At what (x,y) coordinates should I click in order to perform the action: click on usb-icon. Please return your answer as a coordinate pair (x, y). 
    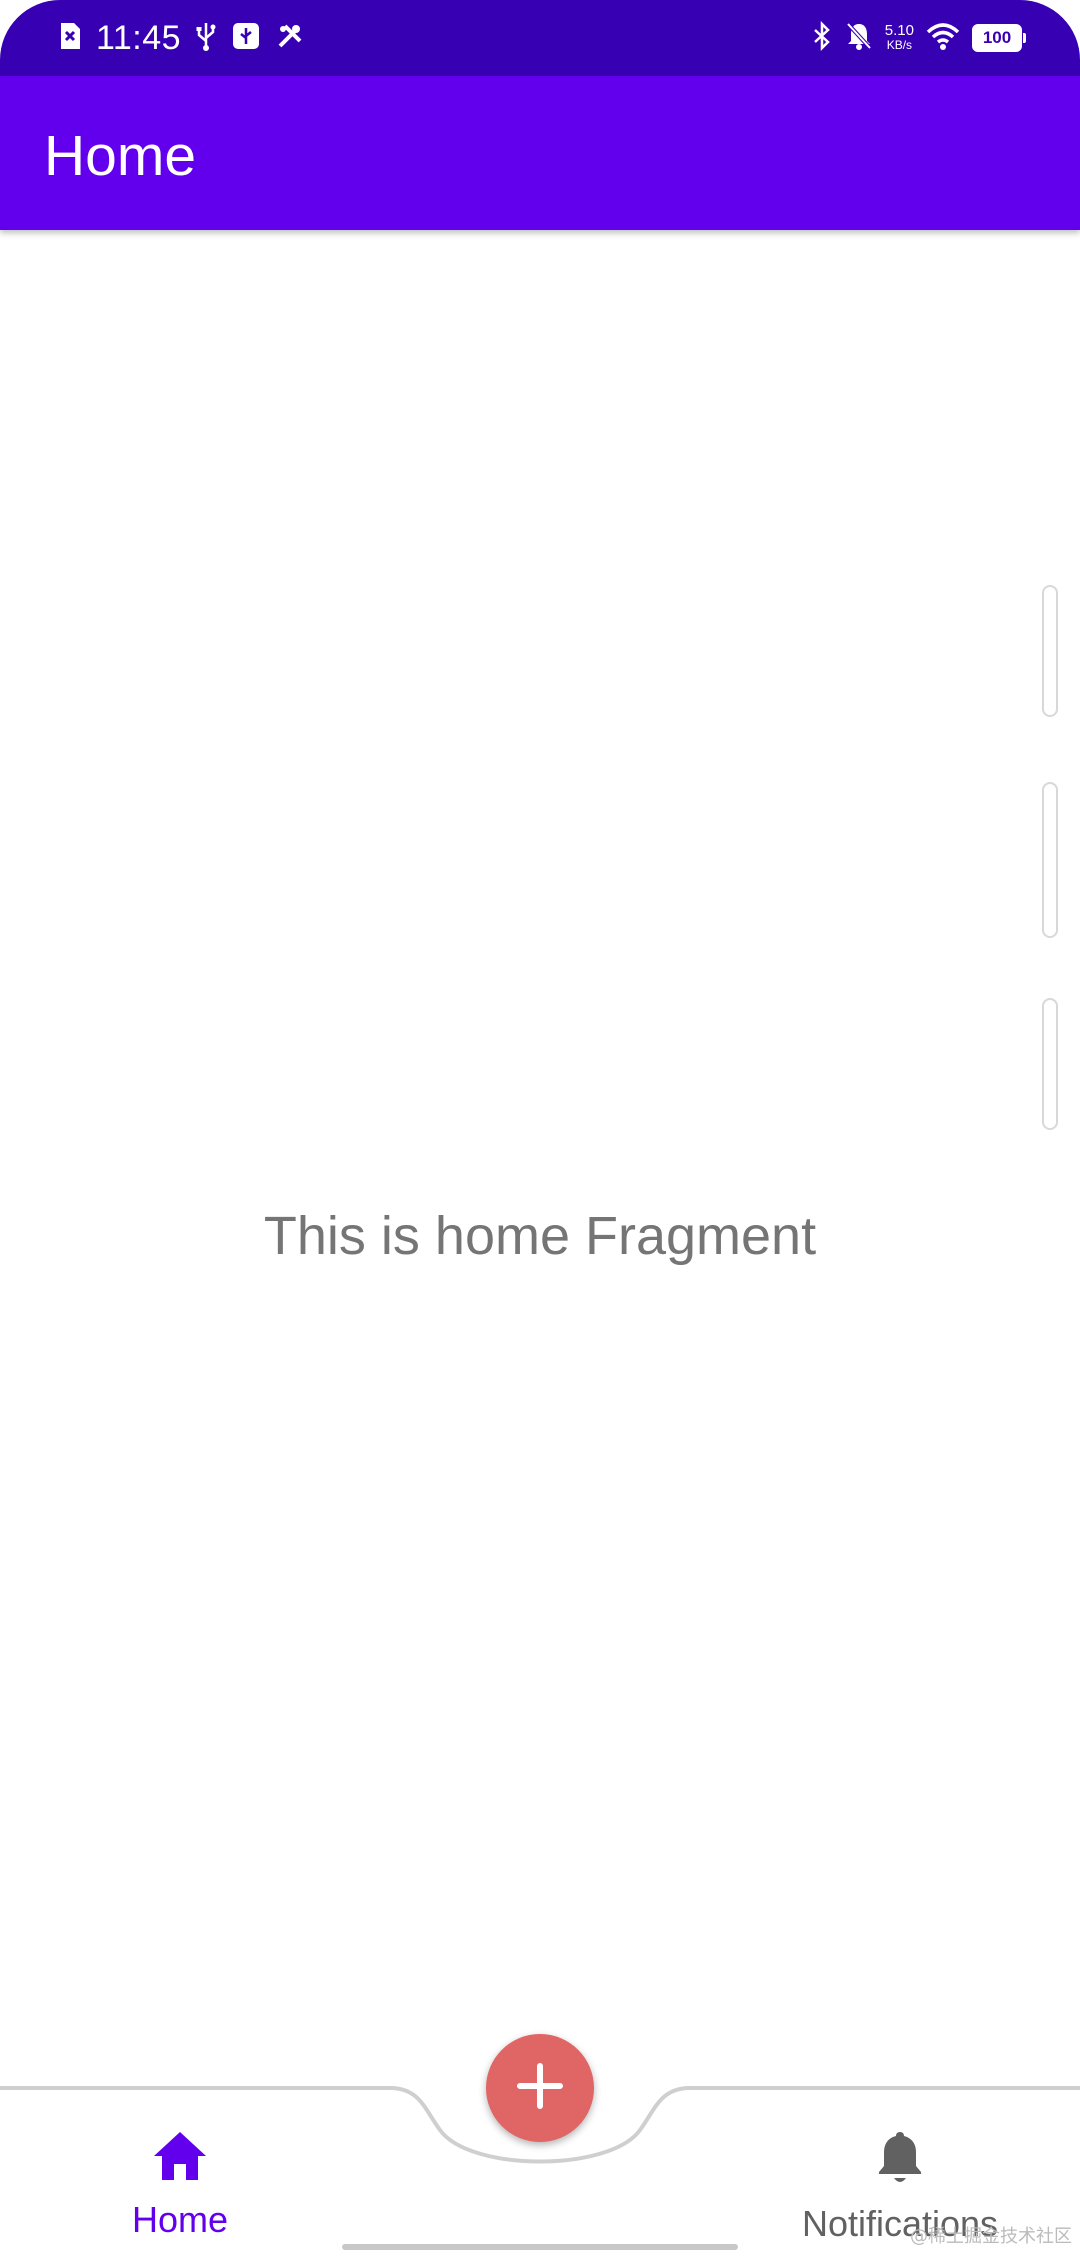
    Looking at the image, I should click on (206, 38).